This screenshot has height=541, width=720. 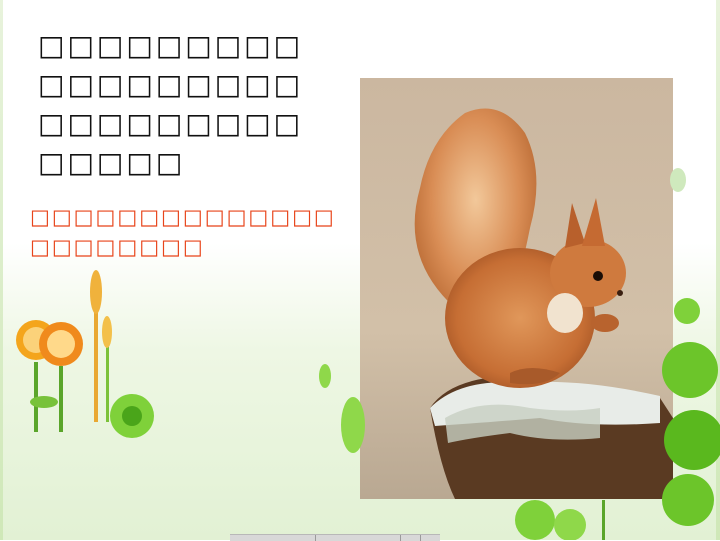 I want to click on squirrel-eye, so click(x=598, y=276).